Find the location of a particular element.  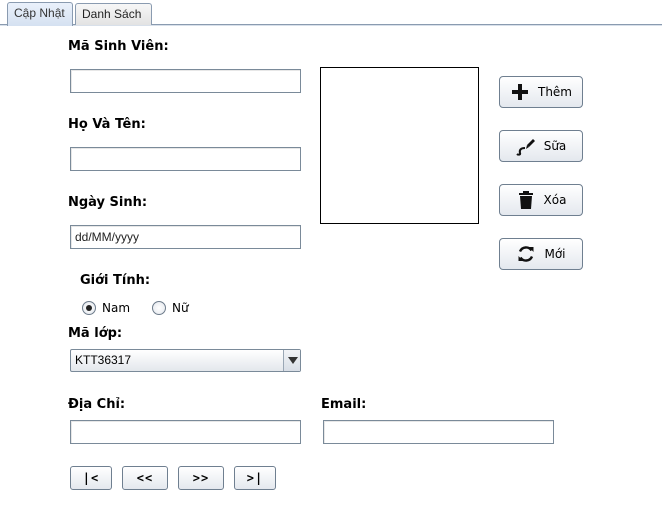

delete-button: Xóa is located at coordinates (541, 200).